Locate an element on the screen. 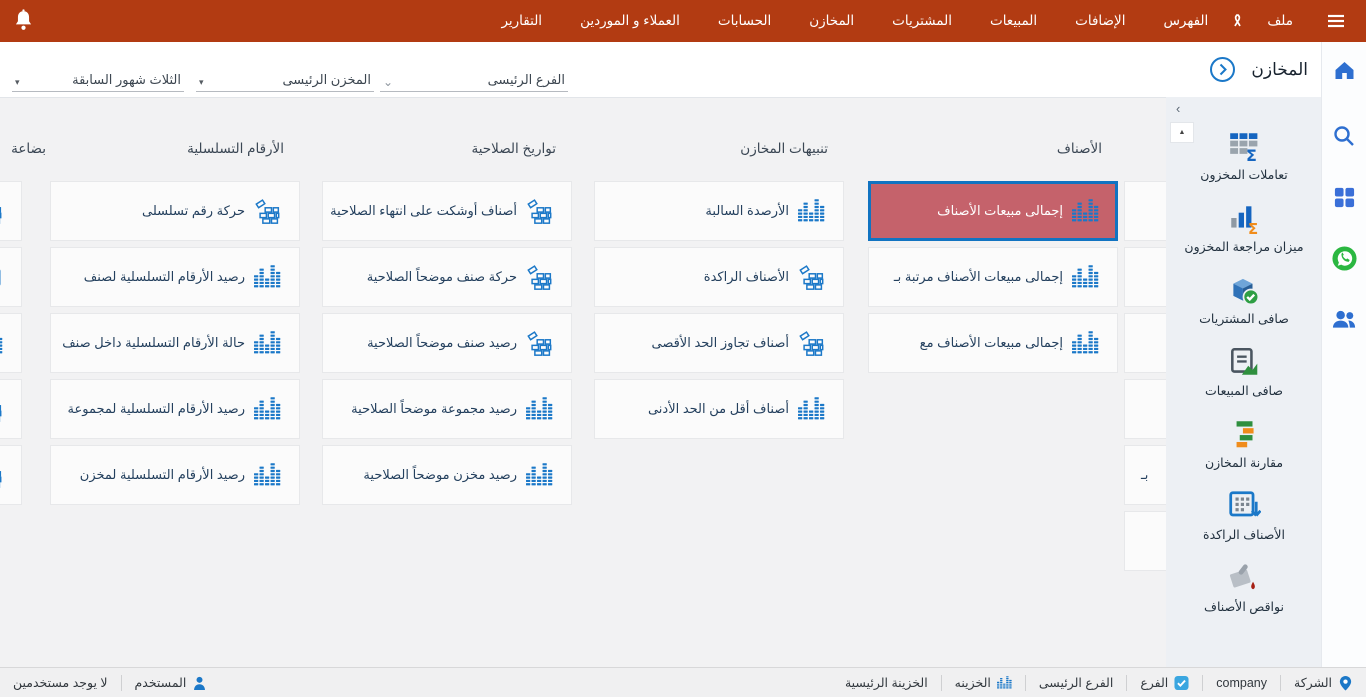  home-icon is located at coordinates (1344, 70).